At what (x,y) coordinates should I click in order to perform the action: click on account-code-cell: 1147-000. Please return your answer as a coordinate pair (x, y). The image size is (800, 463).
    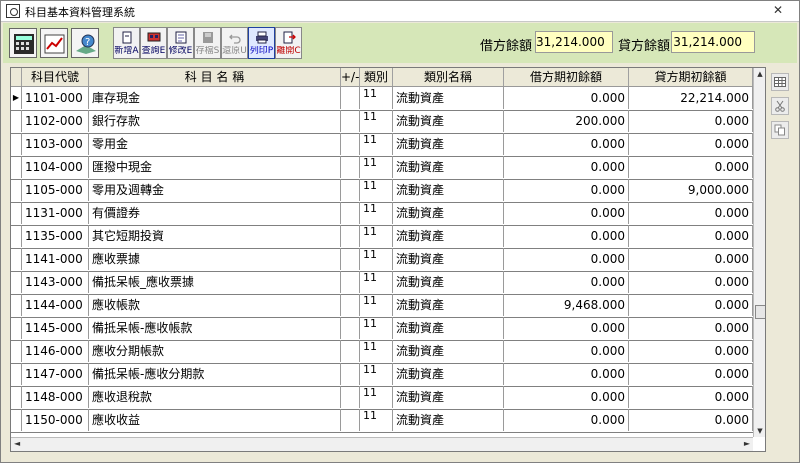
    Looking at the image, I should click on (55, 374).